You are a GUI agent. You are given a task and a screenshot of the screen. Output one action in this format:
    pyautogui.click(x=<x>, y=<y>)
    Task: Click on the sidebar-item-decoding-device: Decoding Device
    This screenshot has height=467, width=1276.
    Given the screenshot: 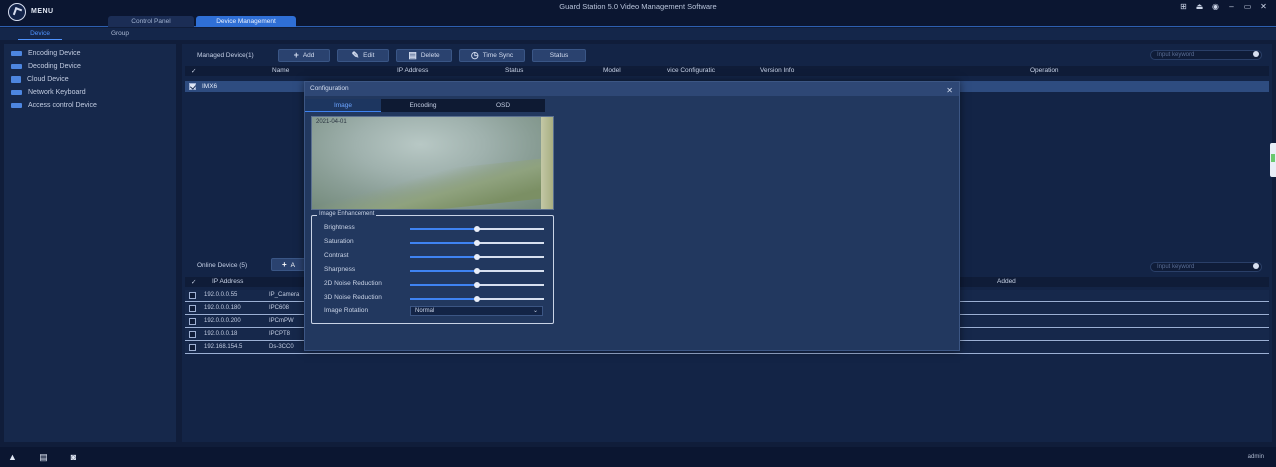 What is the action you would take?
    pyautogui.click(x=46, y=66)
    